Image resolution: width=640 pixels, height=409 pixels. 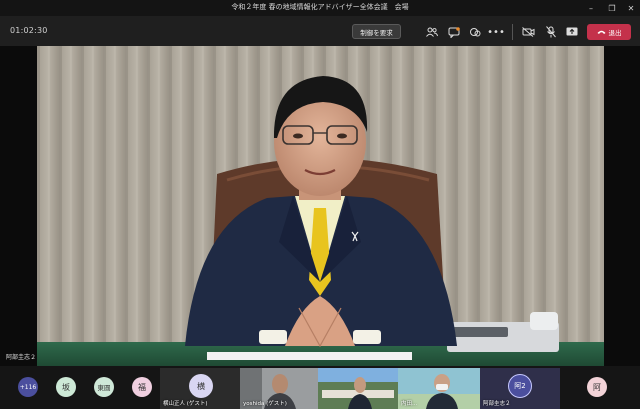 I want to click on participant-tile-label: 横山正人 (ゲスト), so click(x=185, y=404).